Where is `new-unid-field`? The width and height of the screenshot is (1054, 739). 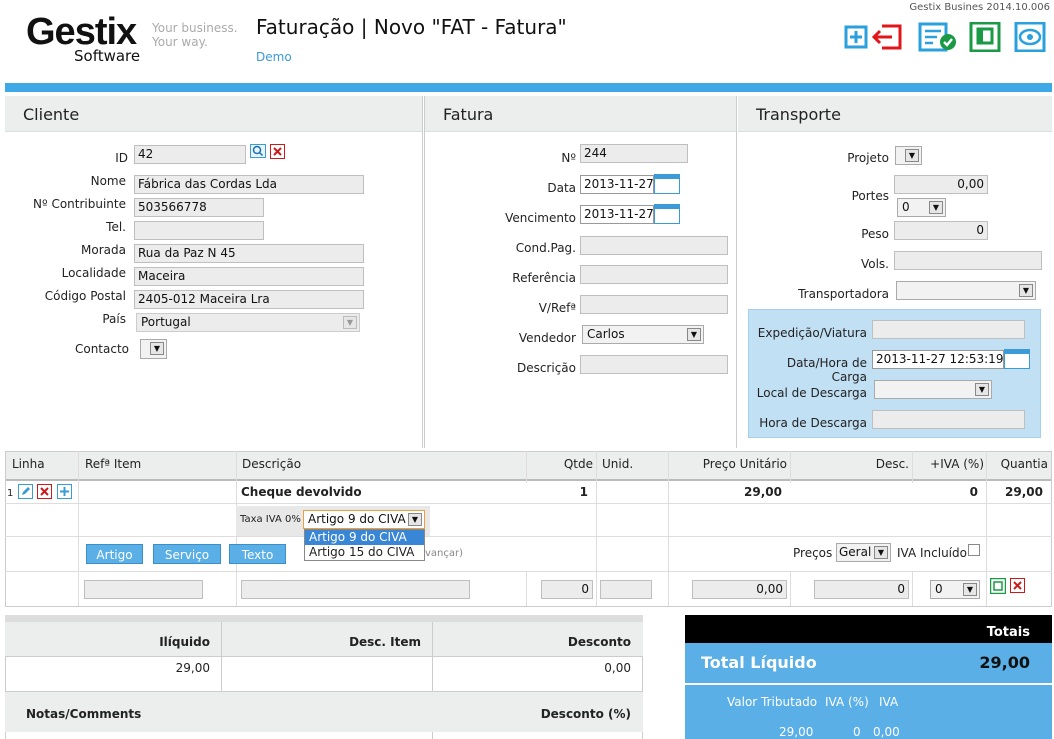
new-unid-field is located at coordinates (626, 589).